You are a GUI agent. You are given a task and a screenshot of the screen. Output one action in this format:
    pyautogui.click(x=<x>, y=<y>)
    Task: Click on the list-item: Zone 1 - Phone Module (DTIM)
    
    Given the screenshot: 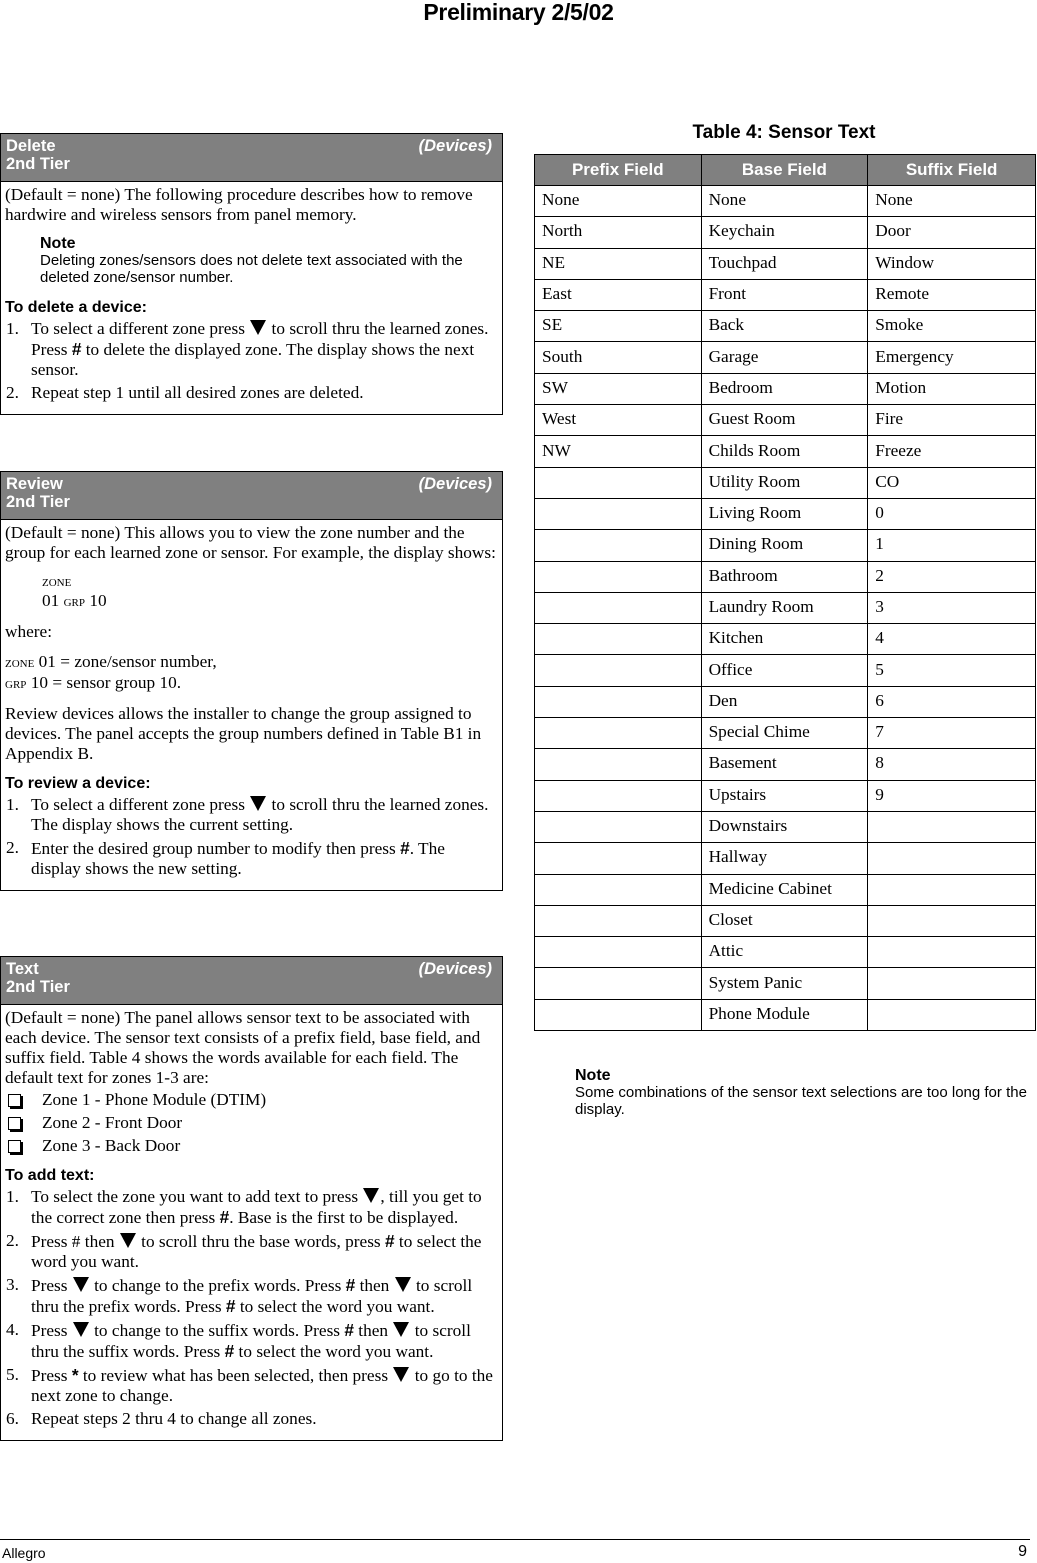 What is the action you would take?
    pyautogui.click(x=251, y=1100)
    